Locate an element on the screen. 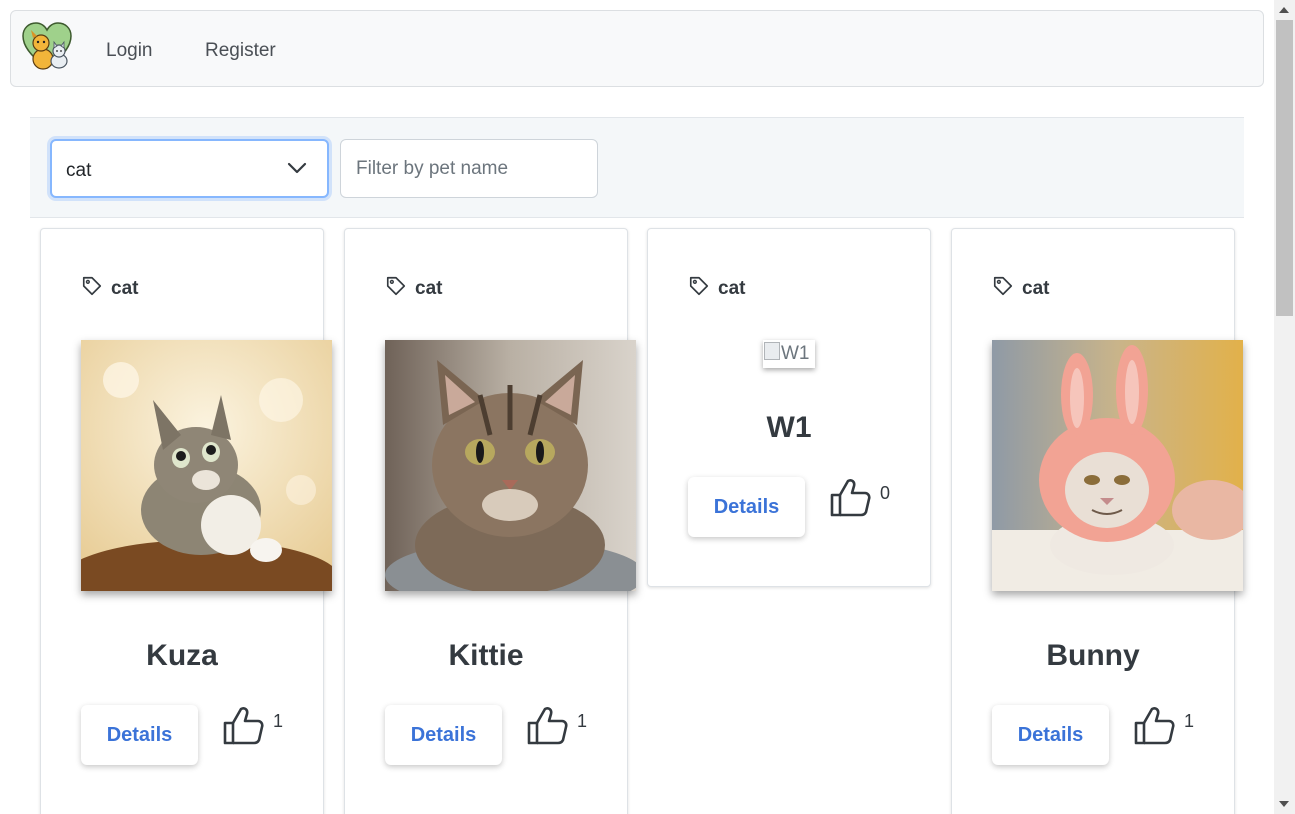 The height and width of the screenshot is (814, 1295). chevron-down-icon is located at coordinates (297, 168).